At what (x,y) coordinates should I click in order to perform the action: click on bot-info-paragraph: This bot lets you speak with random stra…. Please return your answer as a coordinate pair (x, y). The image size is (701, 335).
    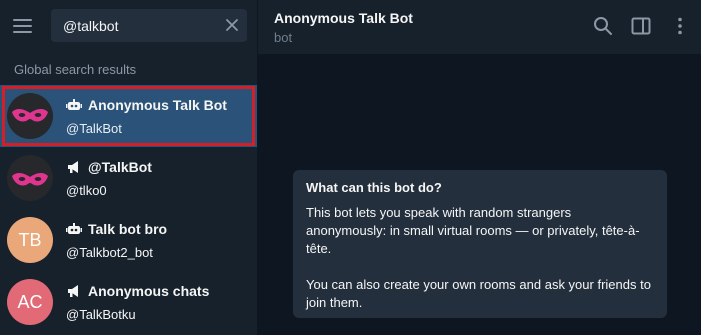
    Looking at the image, I should click on (473, 230).